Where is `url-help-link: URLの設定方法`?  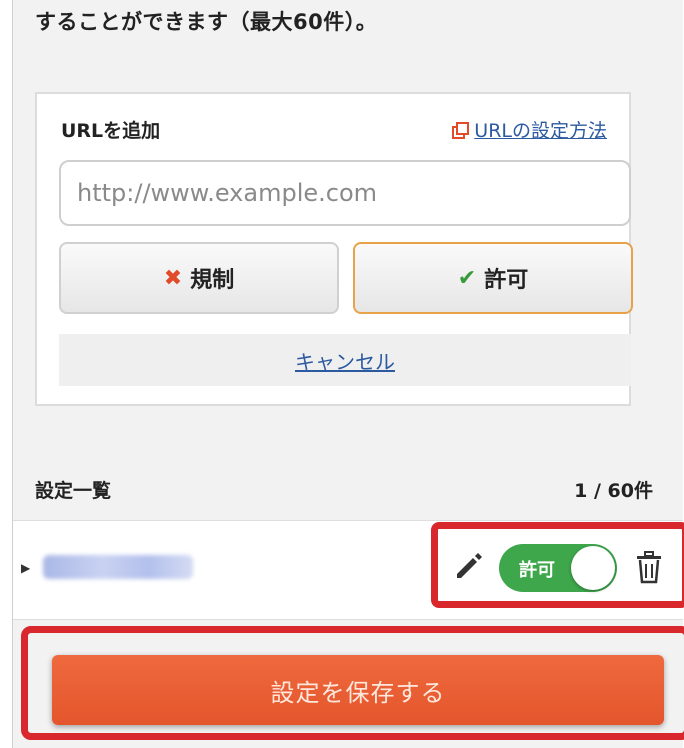 url-help-link: URLの設定方法 is located at coordinates (529, 129).